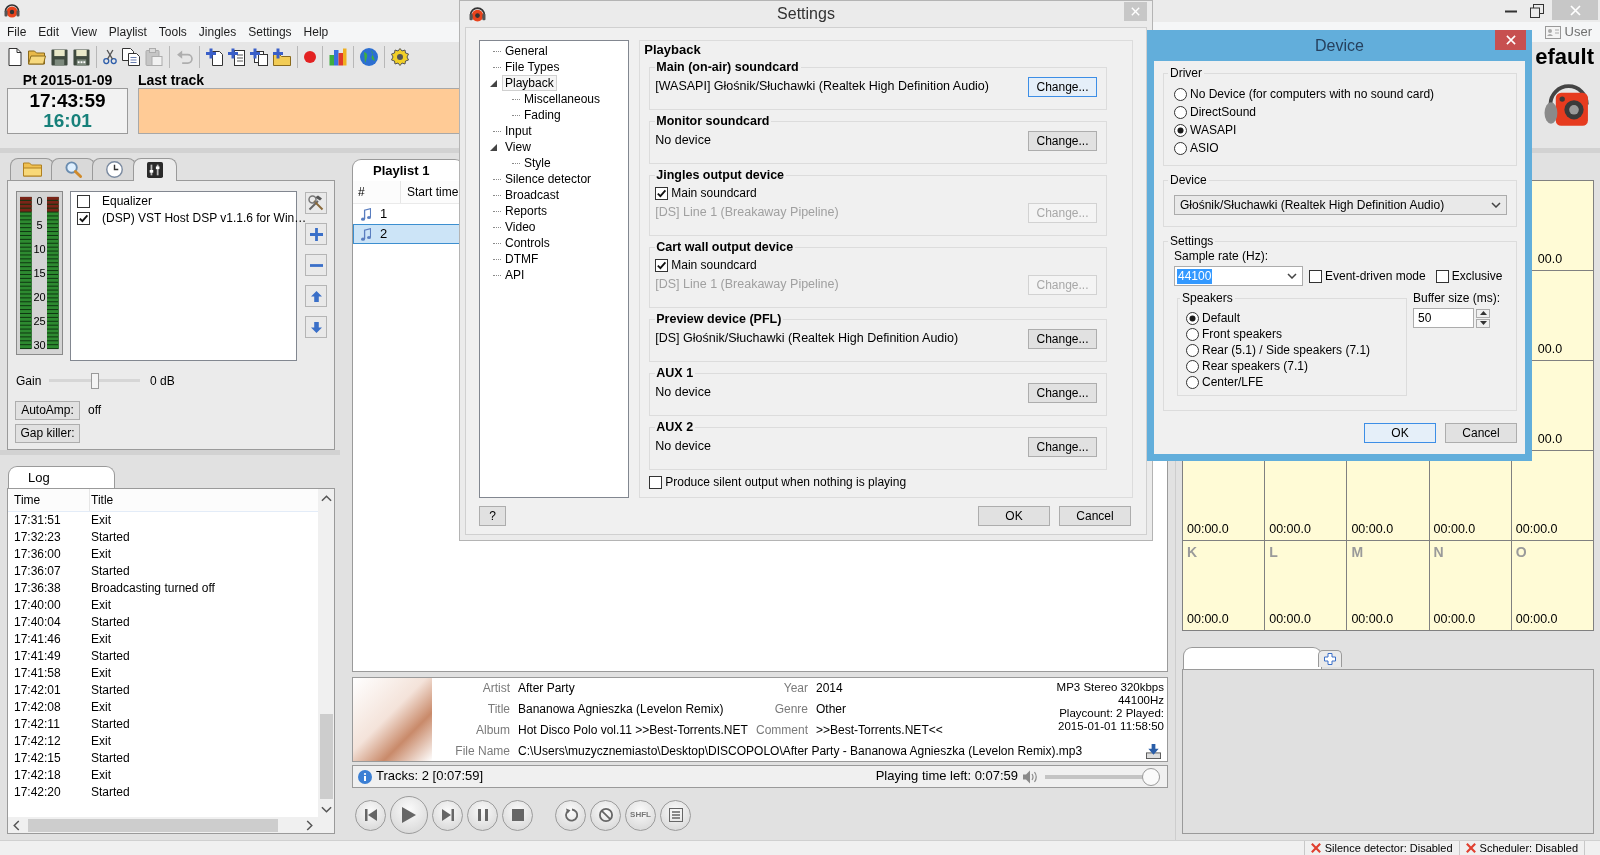 This screenshot has width=1600, height=855. Describe the element at coordinates (496, 688) in the screenshot. I see `field-label: Artist` at that location.